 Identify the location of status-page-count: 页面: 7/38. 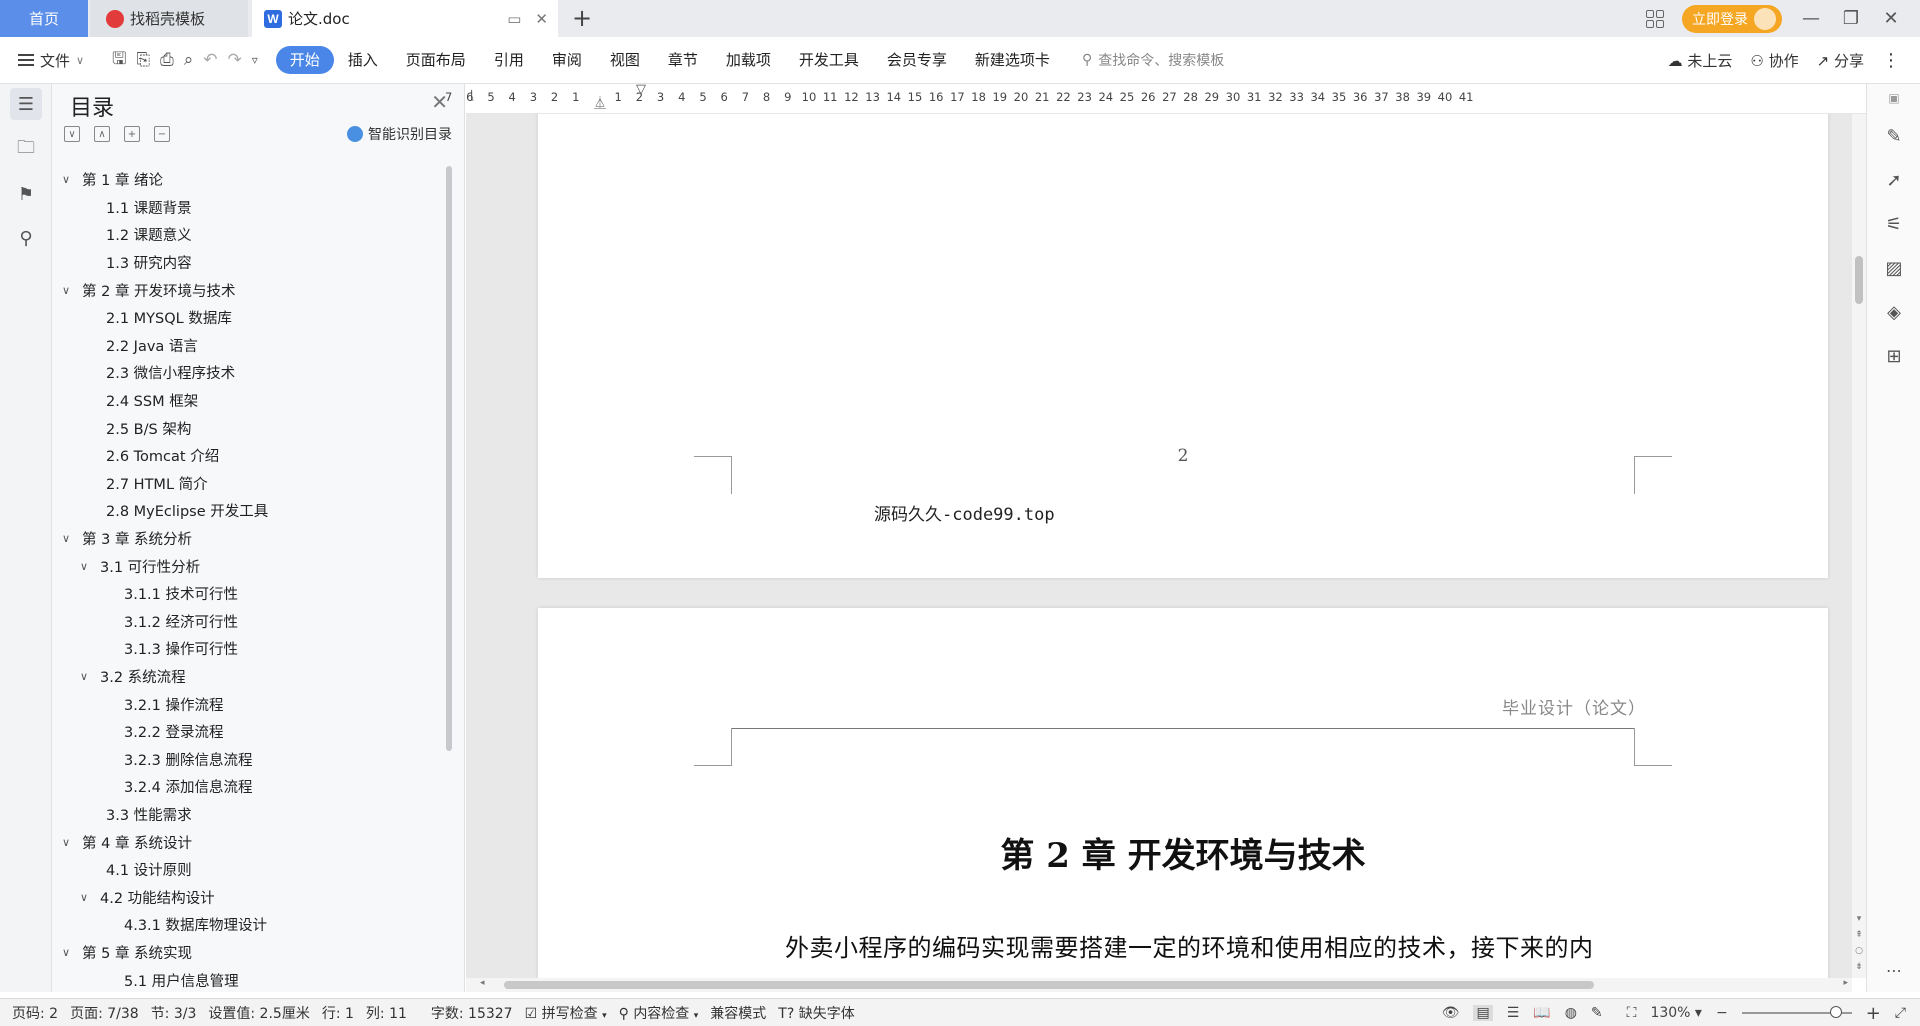
(104, 1013).